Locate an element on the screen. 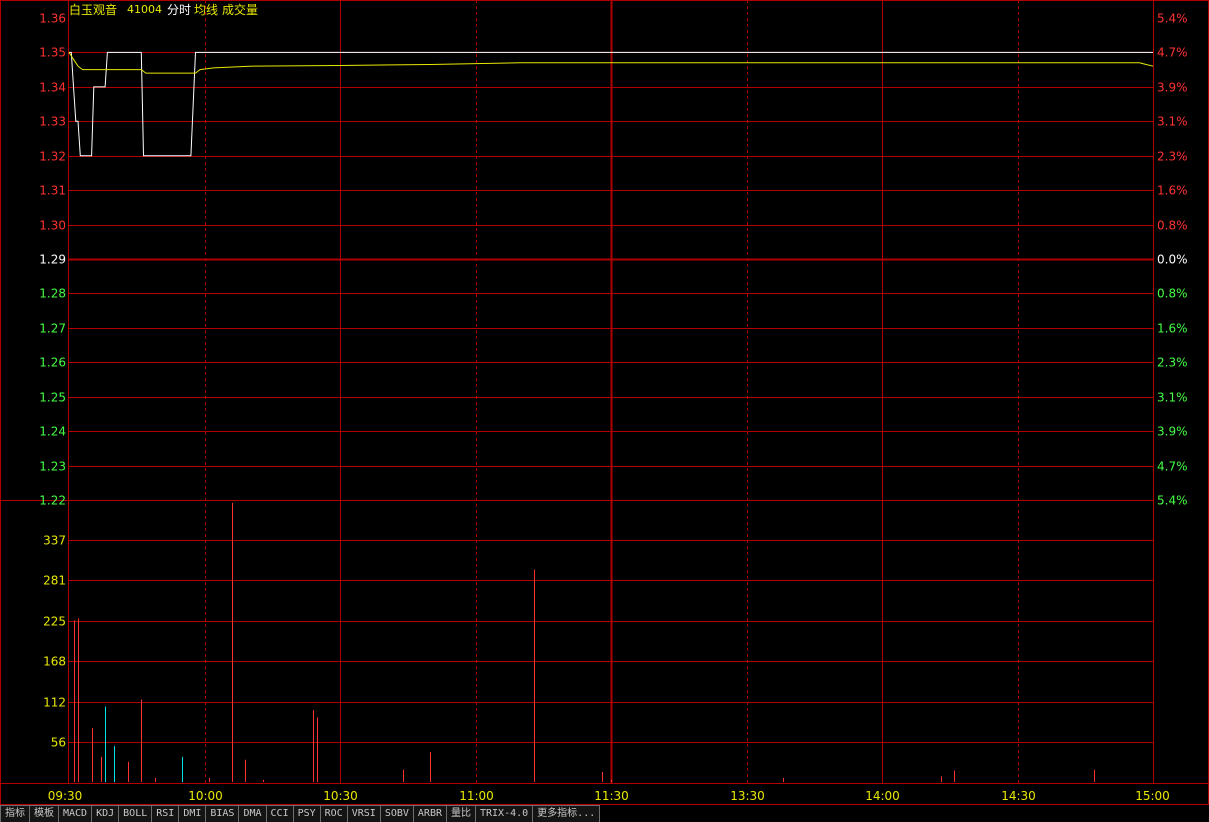 This screenshot has height=822, width=1209. time-tick-label: 10:30 is located at coordinates (340, 796).